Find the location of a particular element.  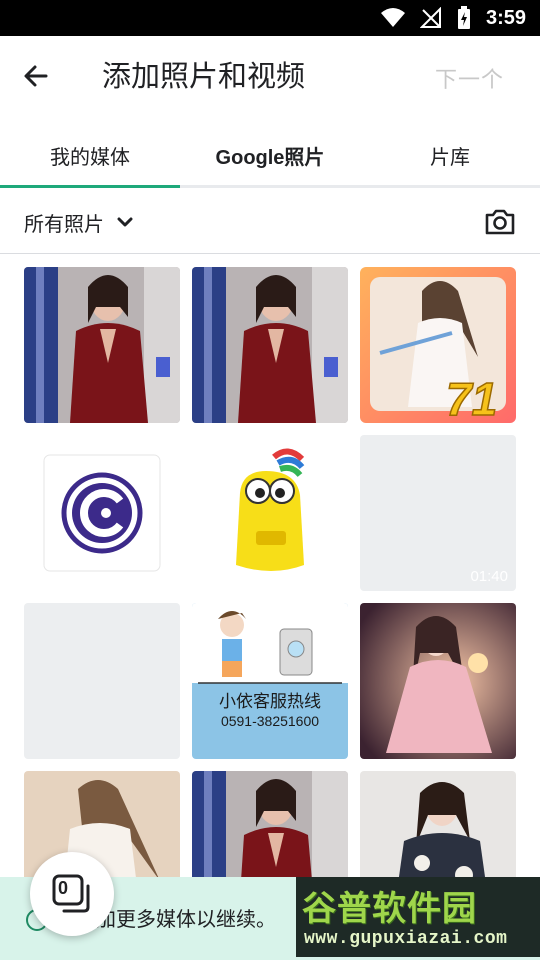

hotline-number: 0591-38251600 is located at coordinates (270, 721).